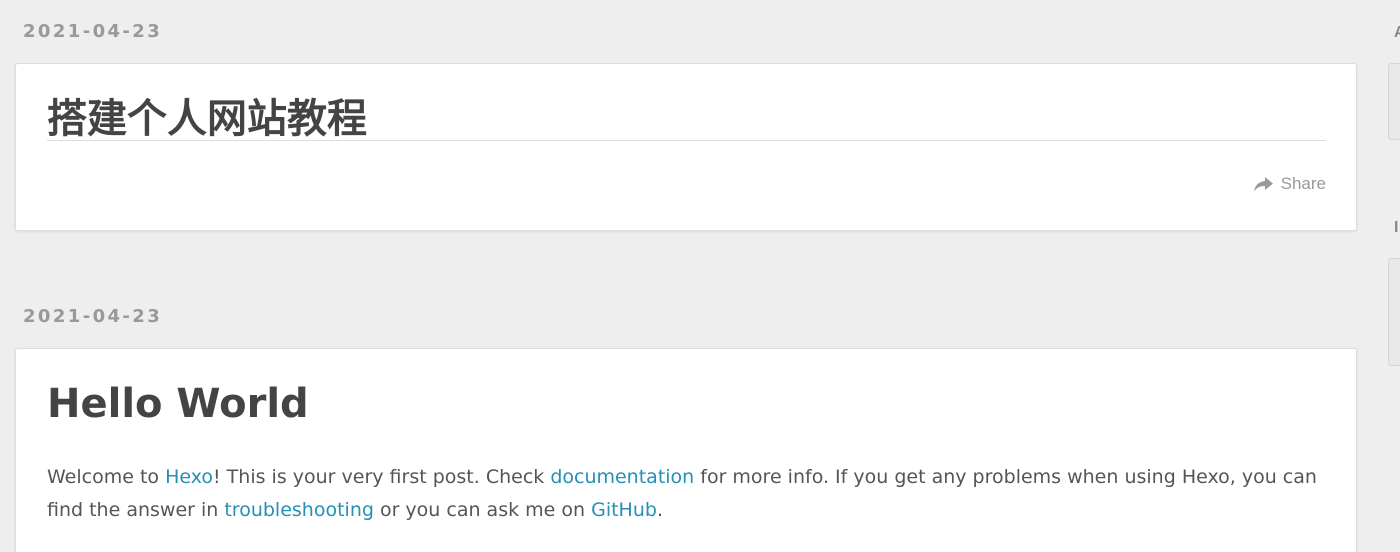  I want to click on share-arrow-icon, so click(1263, 184).